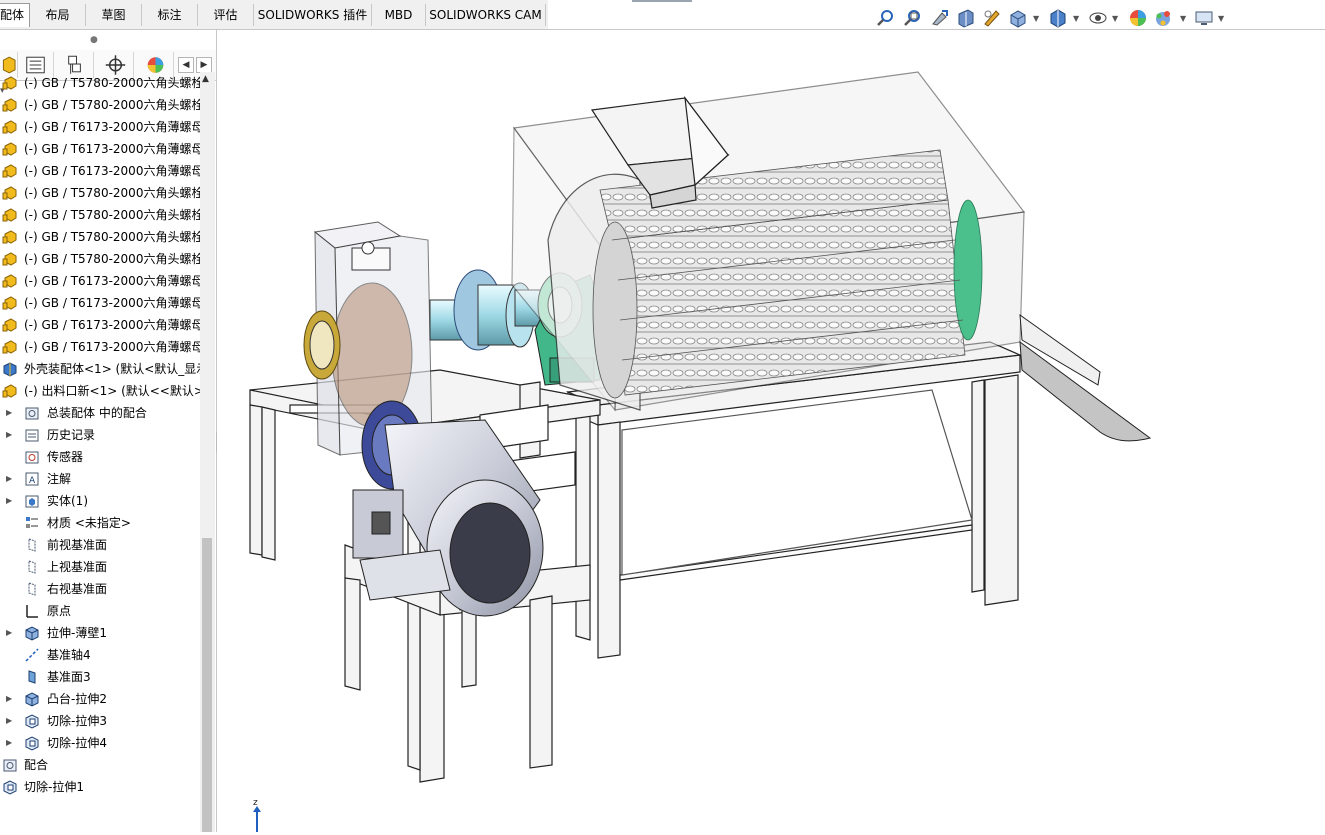 The height and width of the screenshot is (835, 1325). I want to click on tree-item: 配合, so click(100, 765).